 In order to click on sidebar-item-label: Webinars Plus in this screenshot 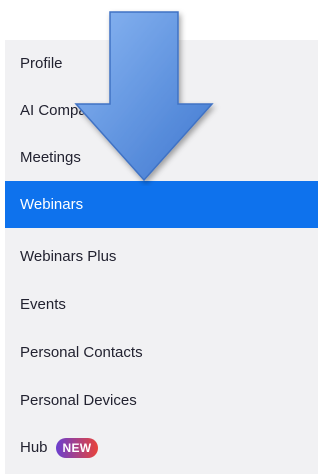, I will do `click(68, 256)`.